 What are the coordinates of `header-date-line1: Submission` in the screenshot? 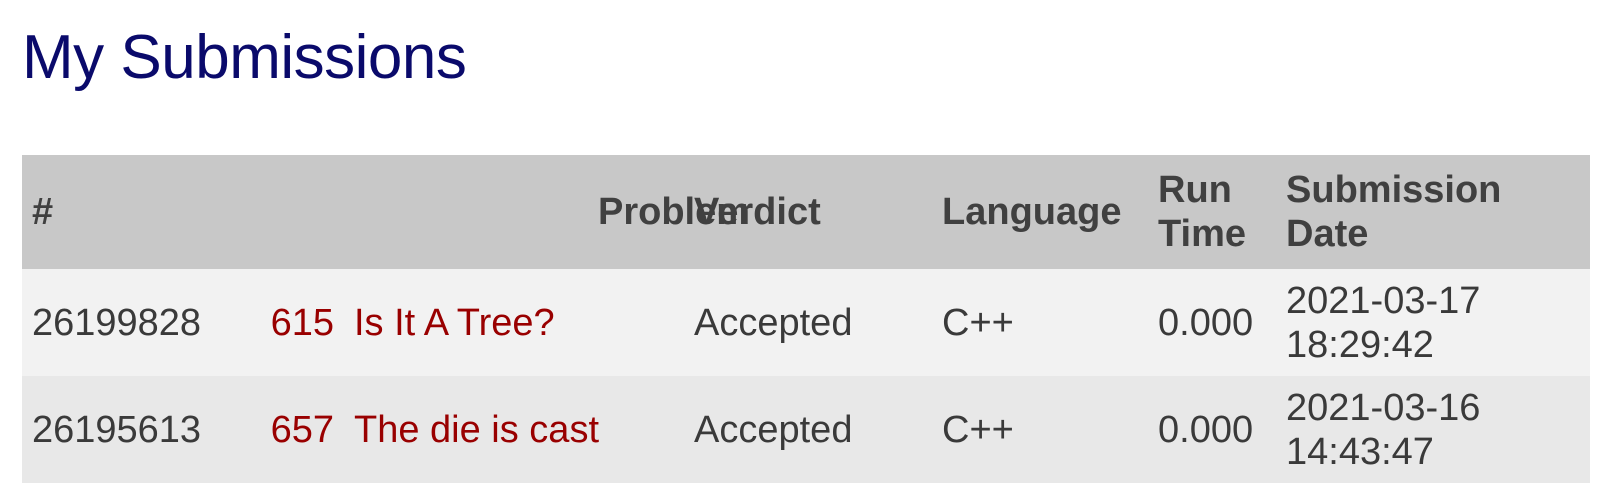 It's located at (1394, 190).